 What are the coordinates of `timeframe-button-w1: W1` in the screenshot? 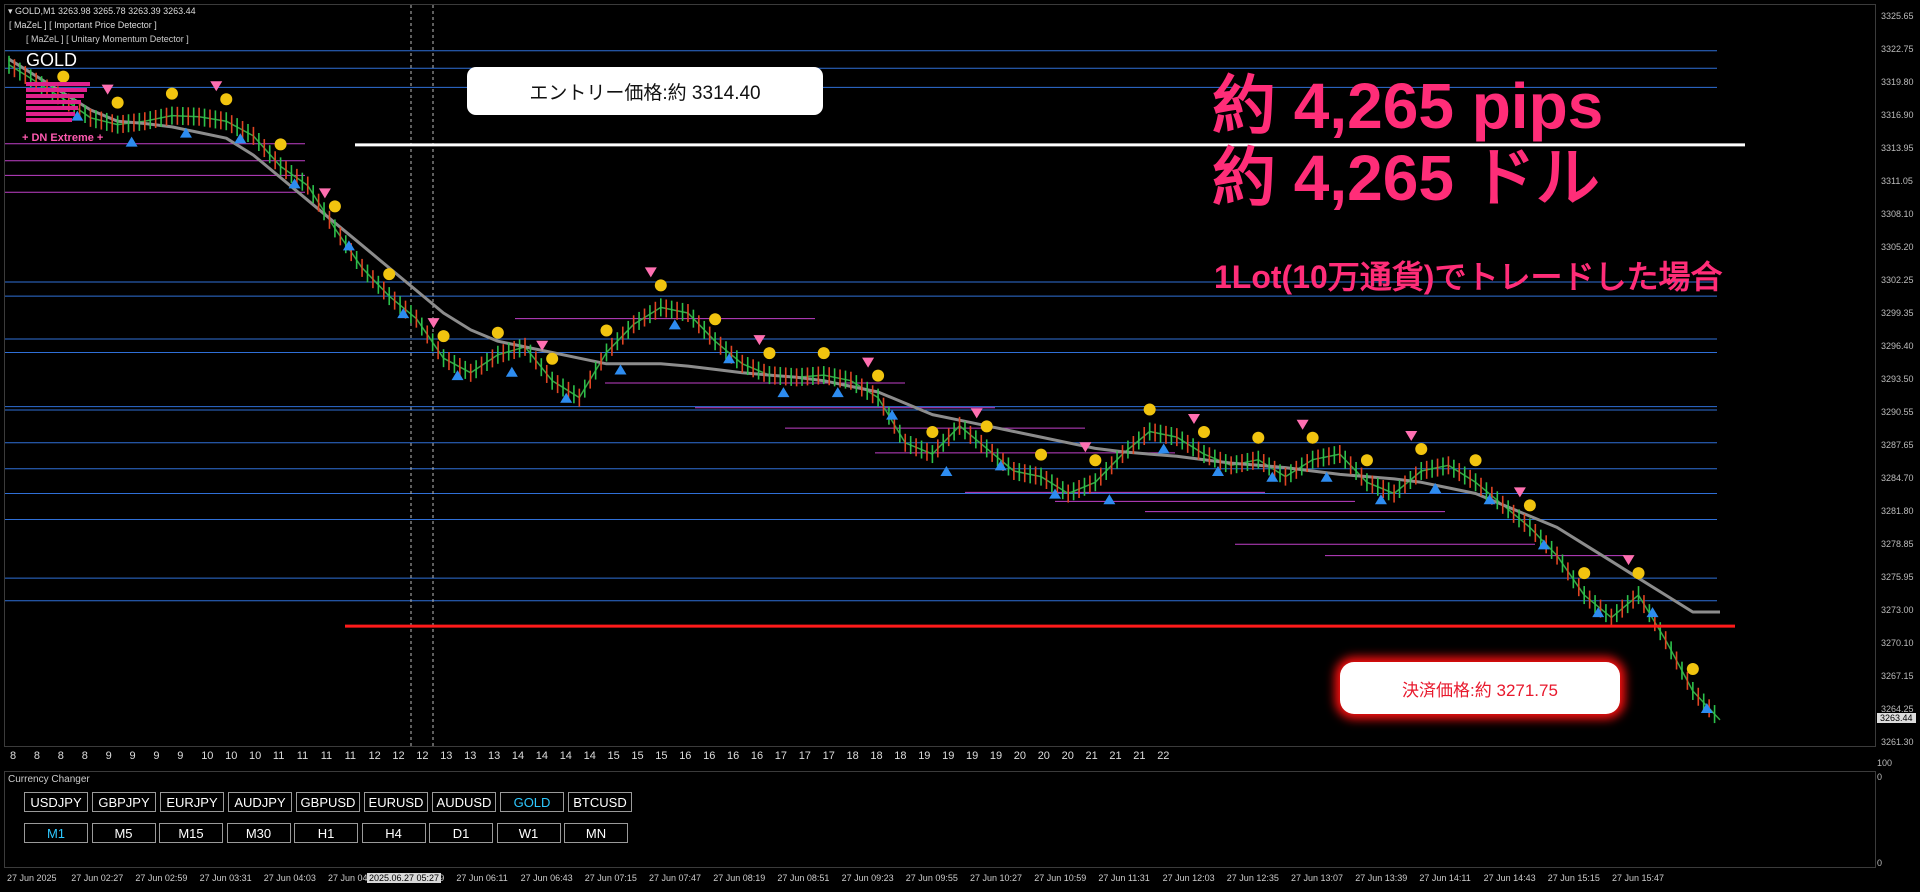 It's located at (528, 833).